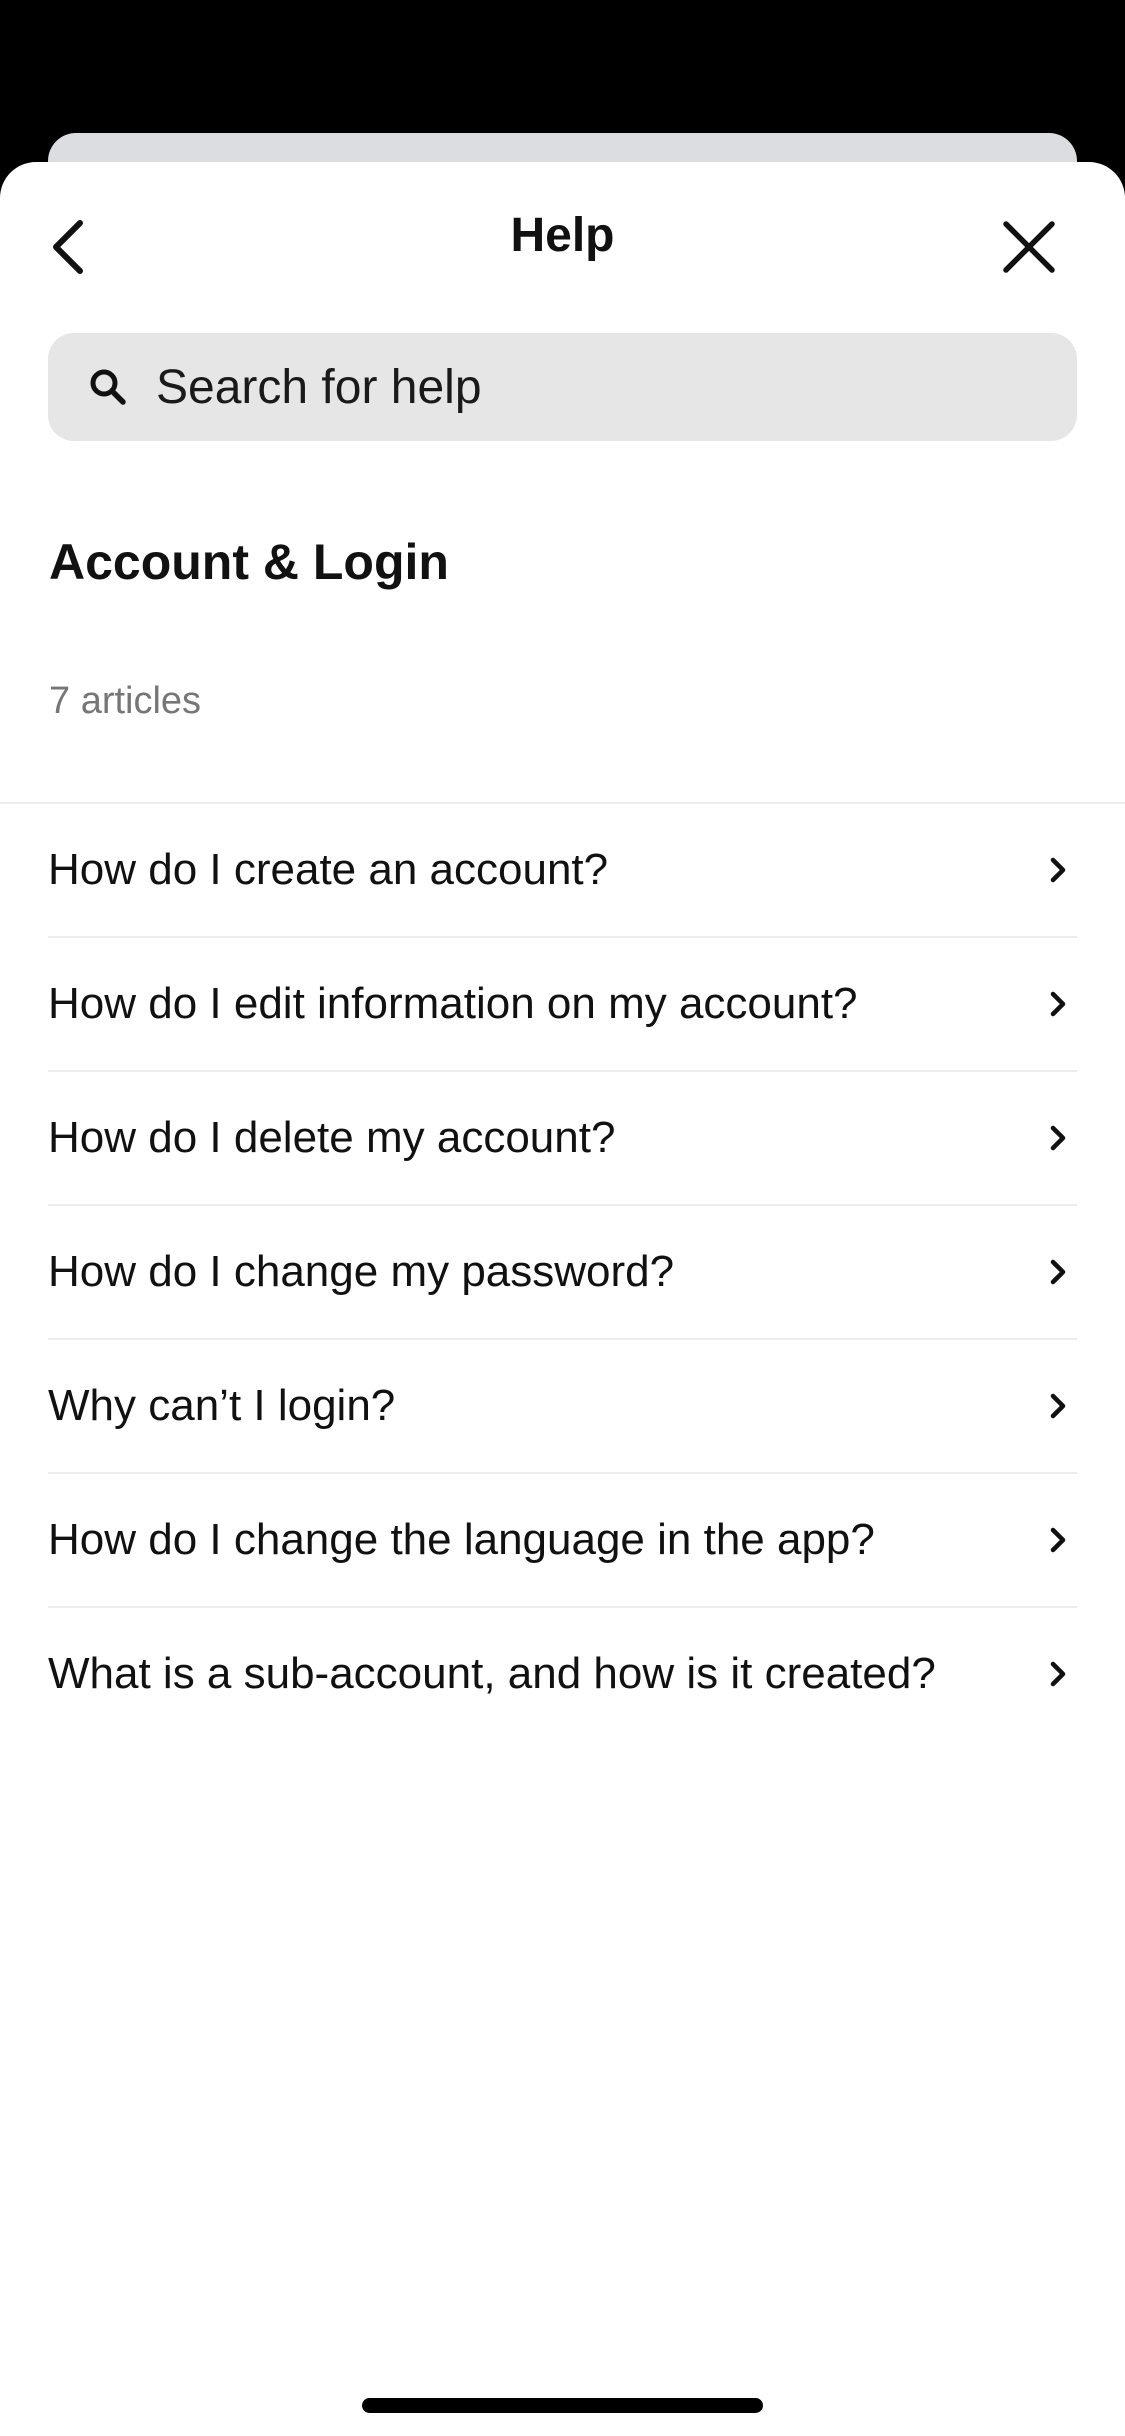 The height and width of the screenshot is (2436, 1125). Describe the element at coordinates (615, 387) in the screenshot. I see `search-input` at that location.